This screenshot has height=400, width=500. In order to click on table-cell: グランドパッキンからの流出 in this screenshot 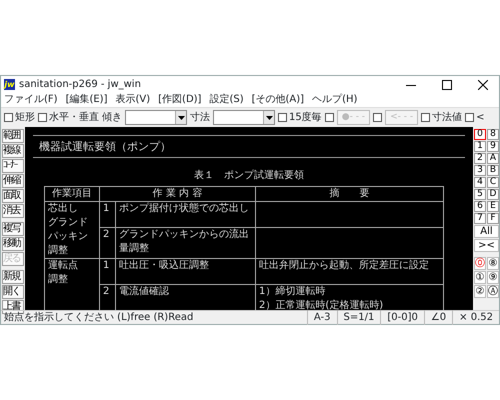, I will do `click(184, 234)`.